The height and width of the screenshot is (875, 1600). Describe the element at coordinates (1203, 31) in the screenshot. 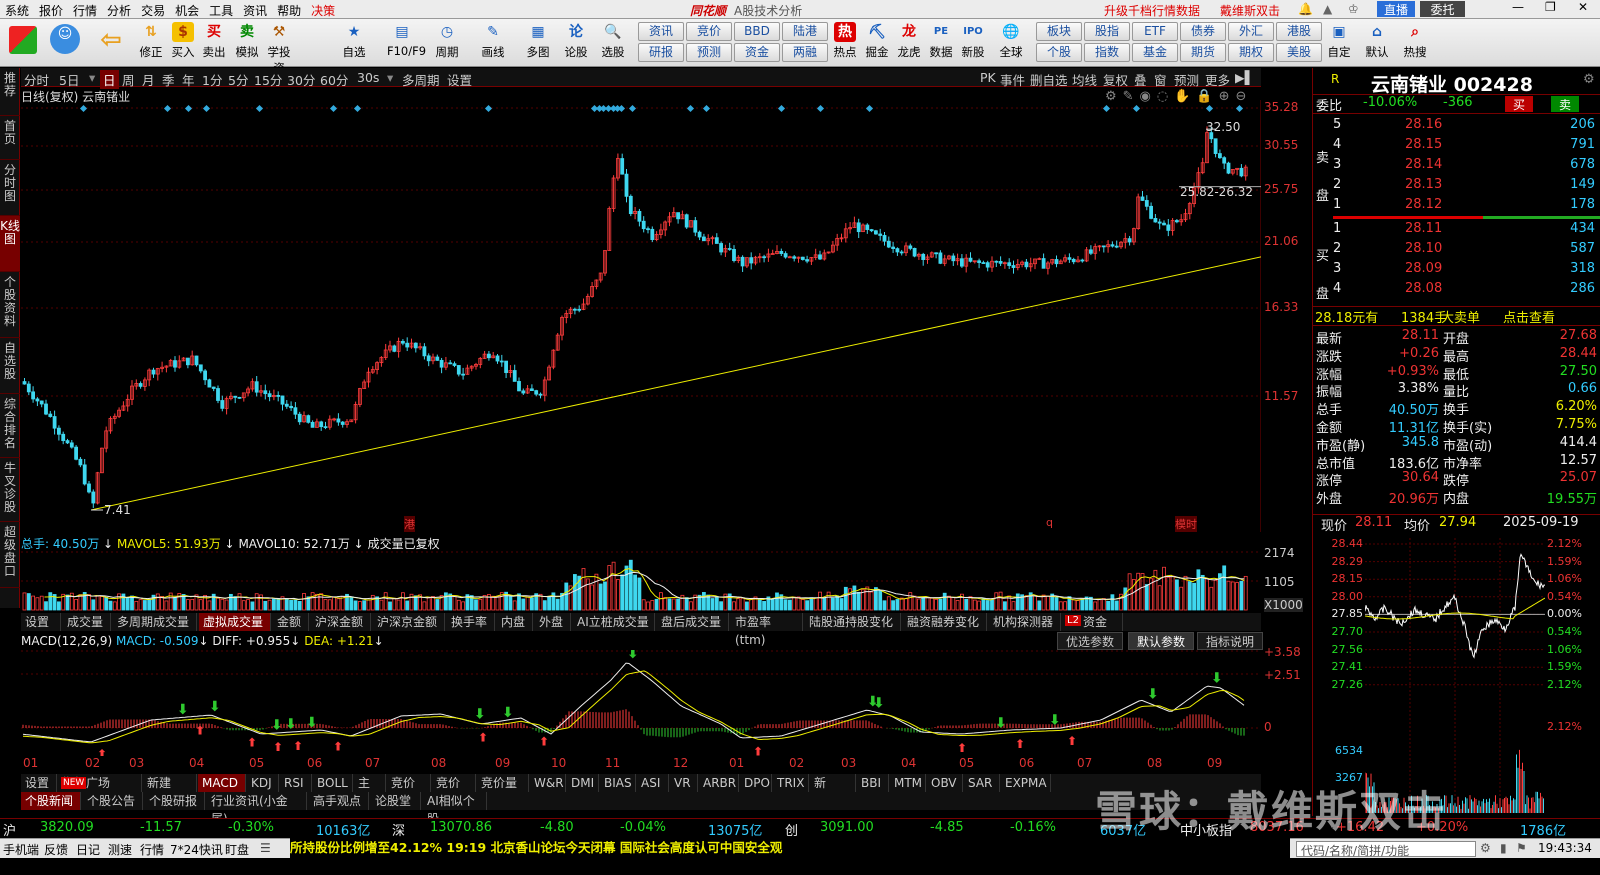

I see `bond-button: 债券` at that location.